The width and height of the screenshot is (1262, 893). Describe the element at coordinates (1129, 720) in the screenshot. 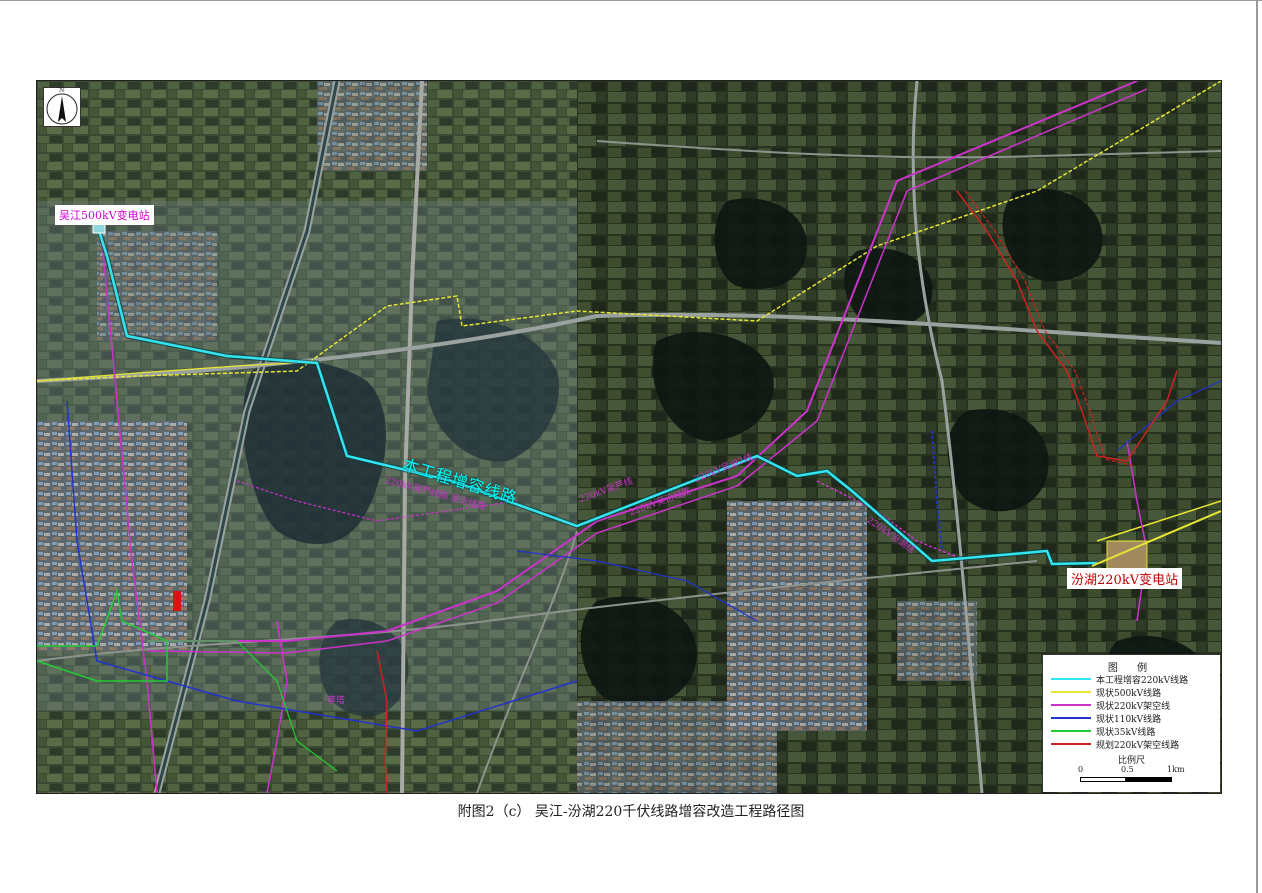

I see `legend-label: 现状110kV线路` at that location.